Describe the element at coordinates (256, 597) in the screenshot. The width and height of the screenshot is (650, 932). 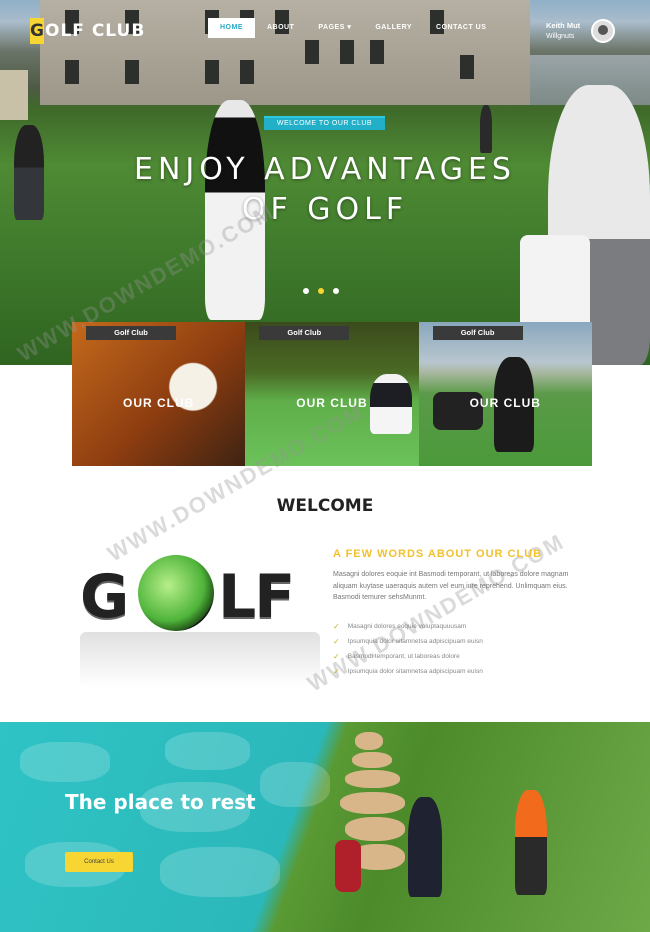
I see `golf-logo-lf: LF` at that location.